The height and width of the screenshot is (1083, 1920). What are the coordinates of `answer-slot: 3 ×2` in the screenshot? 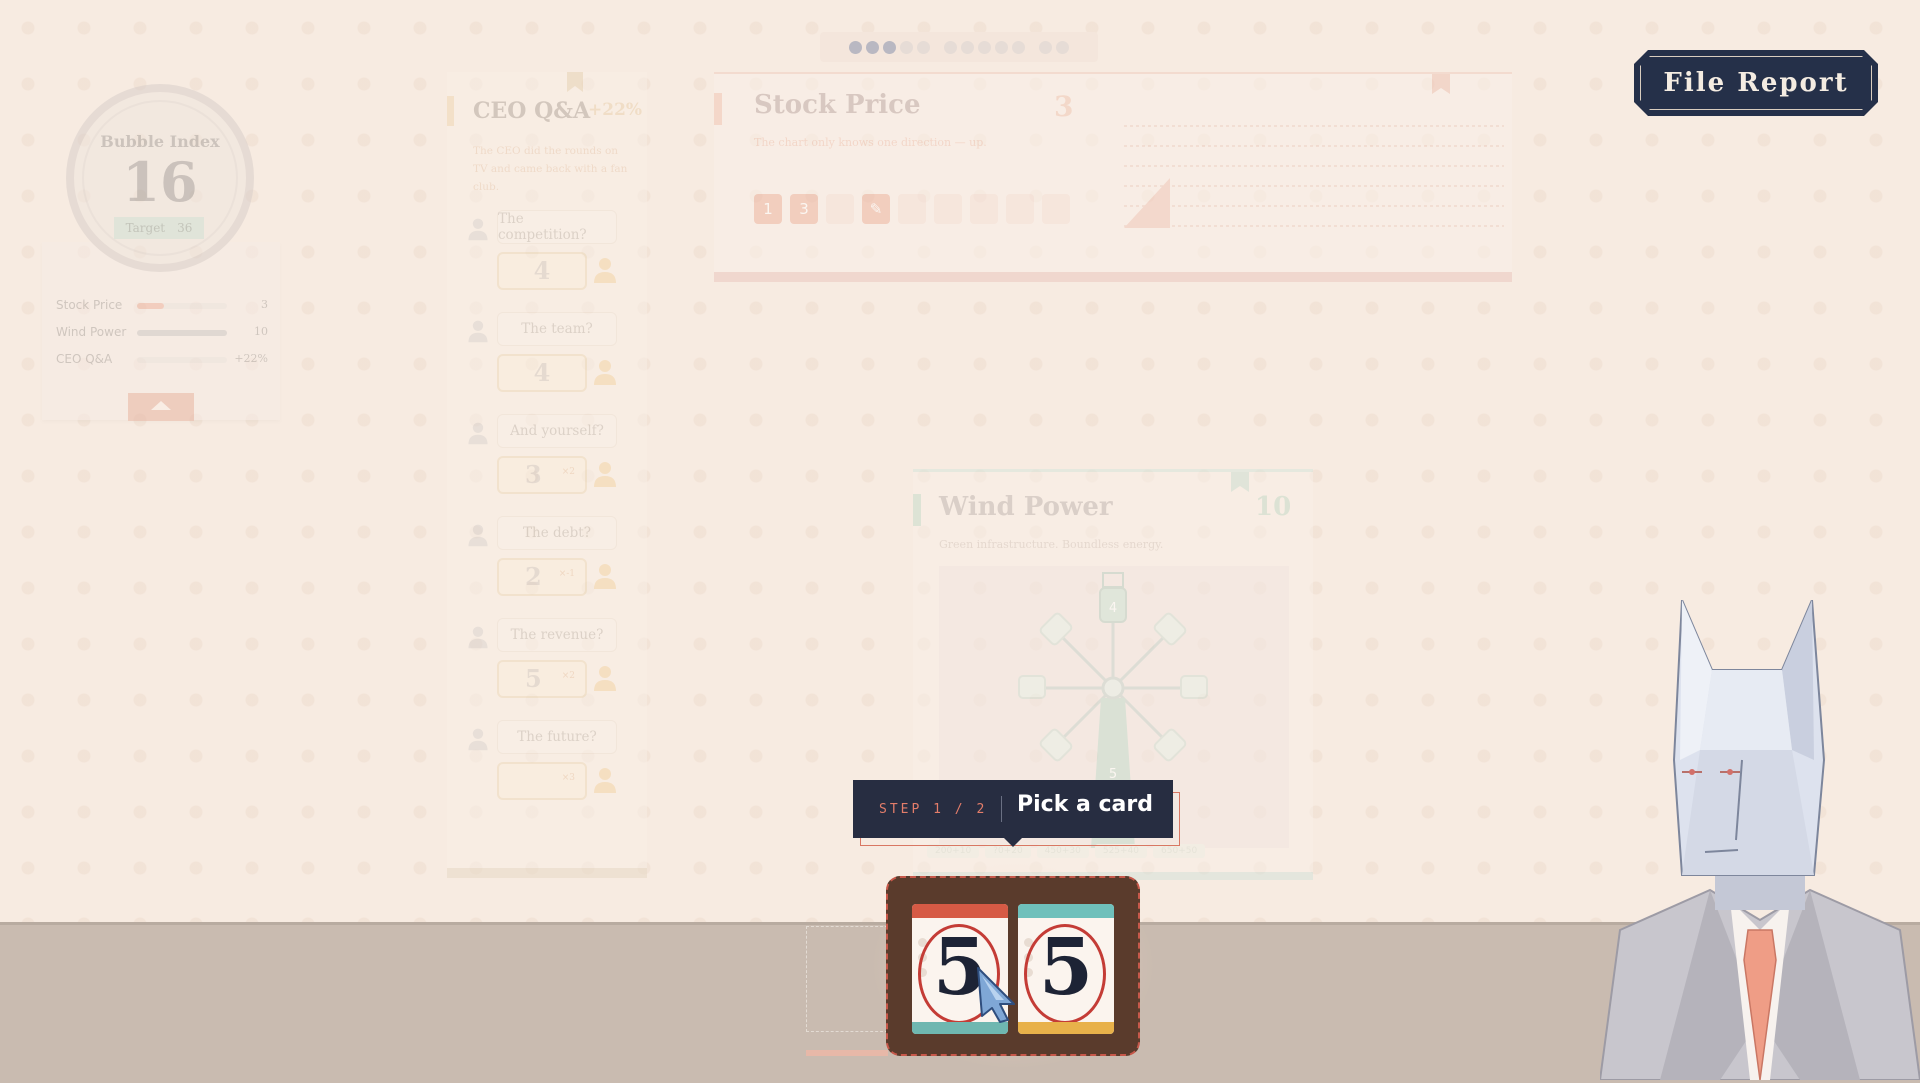 It's located at (542, 475).